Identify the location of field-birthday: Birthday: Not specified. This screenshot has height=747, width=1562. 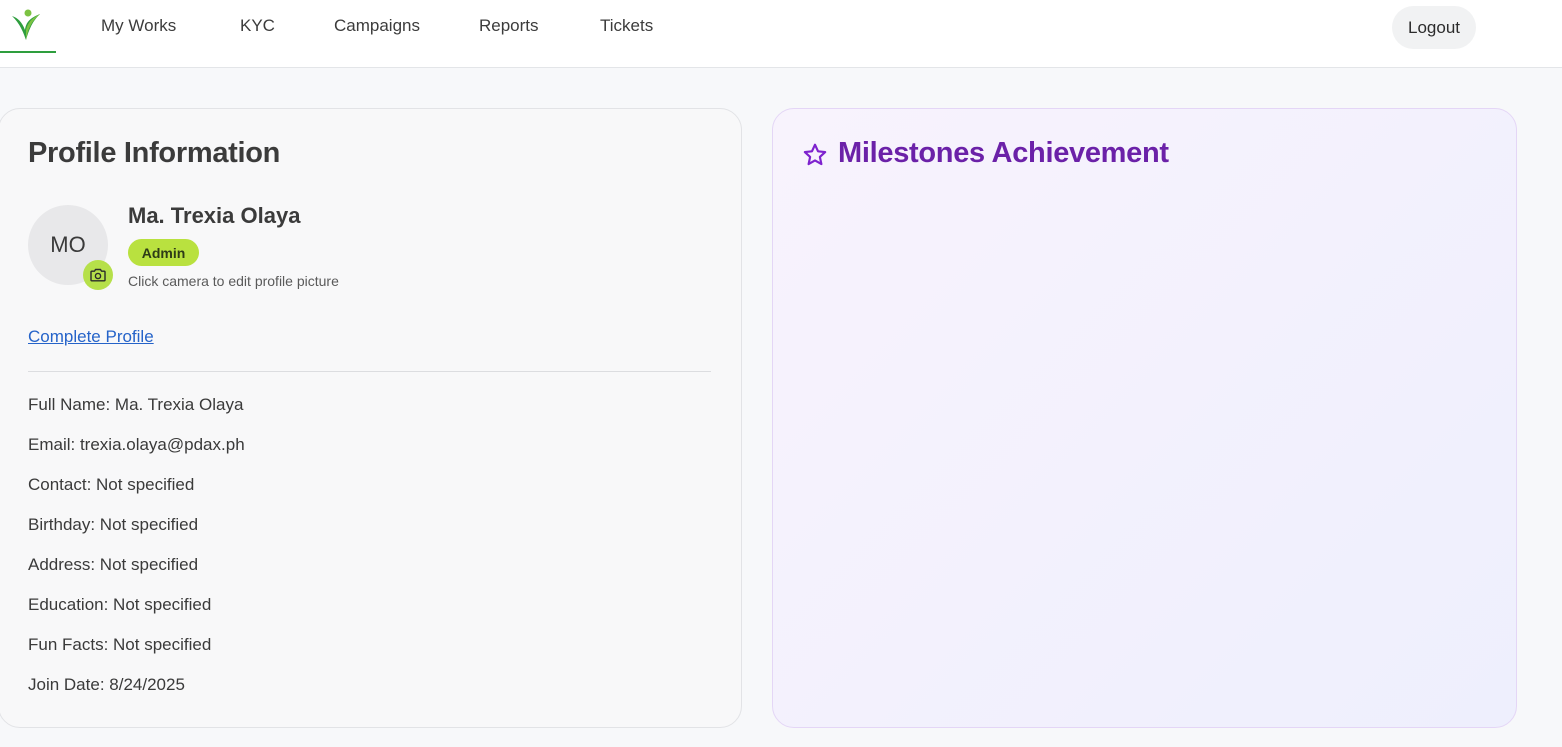
(113, 524).